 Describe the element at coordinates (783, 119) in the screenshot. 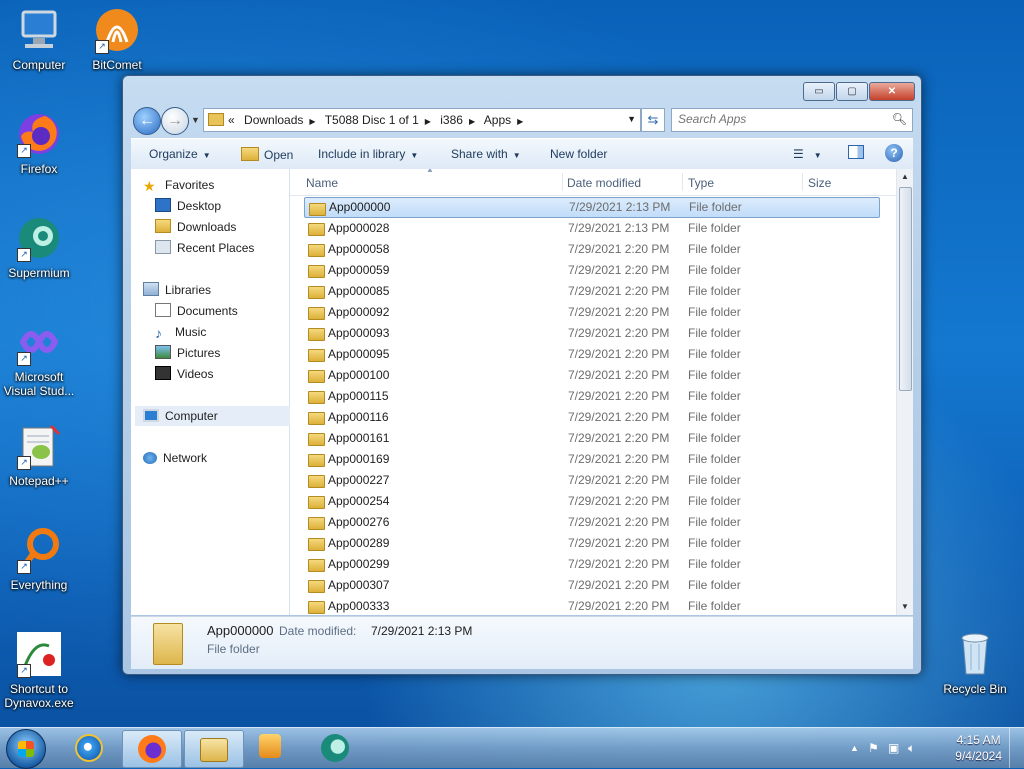

I see `search-input` at that location.